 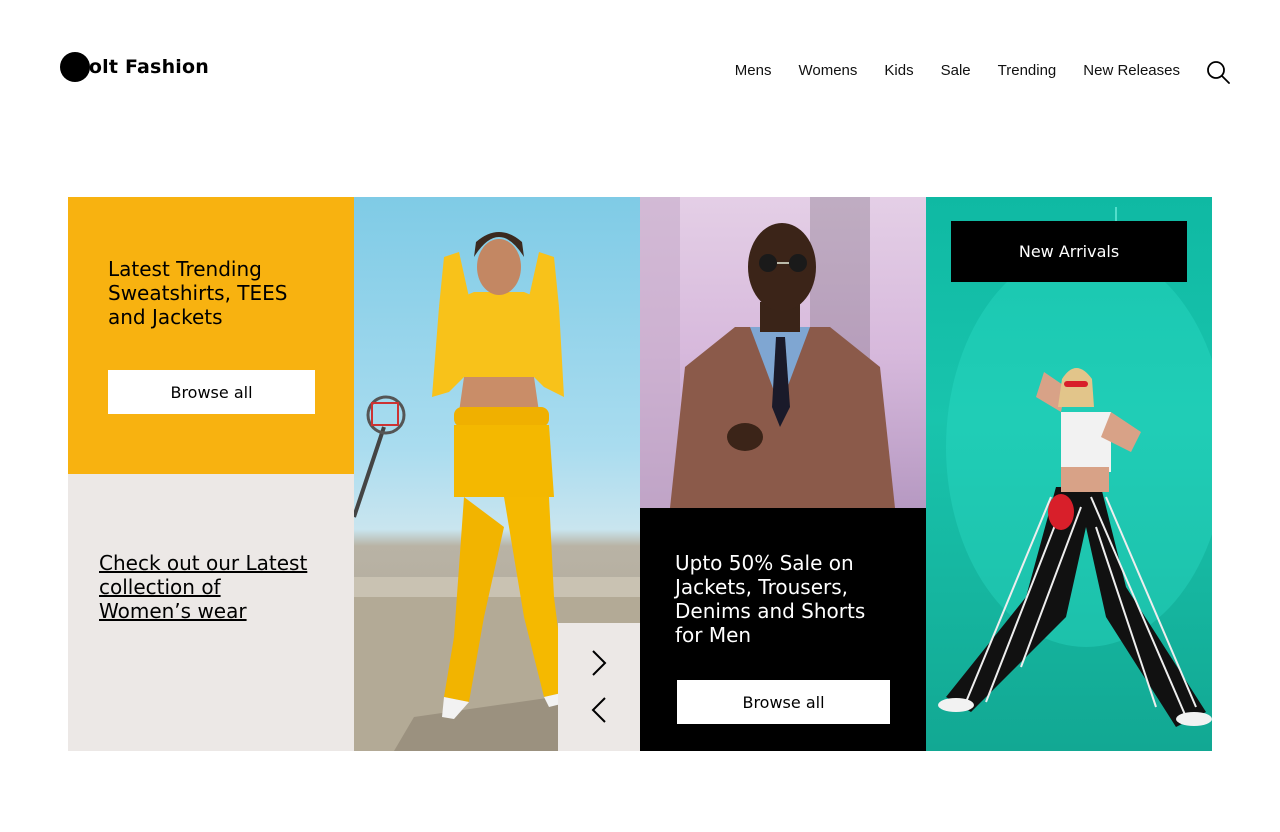 I want to click on nav-item-new-releases: New Releases, so click(x=1131, y=70).